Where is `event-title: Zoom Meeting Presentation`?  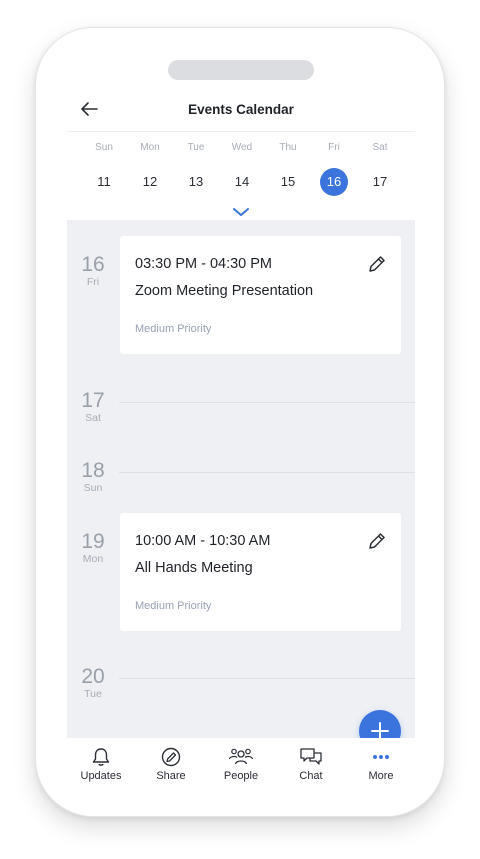 event-title: Zoom Meeting Presentation is located at coordinates (224, 291).